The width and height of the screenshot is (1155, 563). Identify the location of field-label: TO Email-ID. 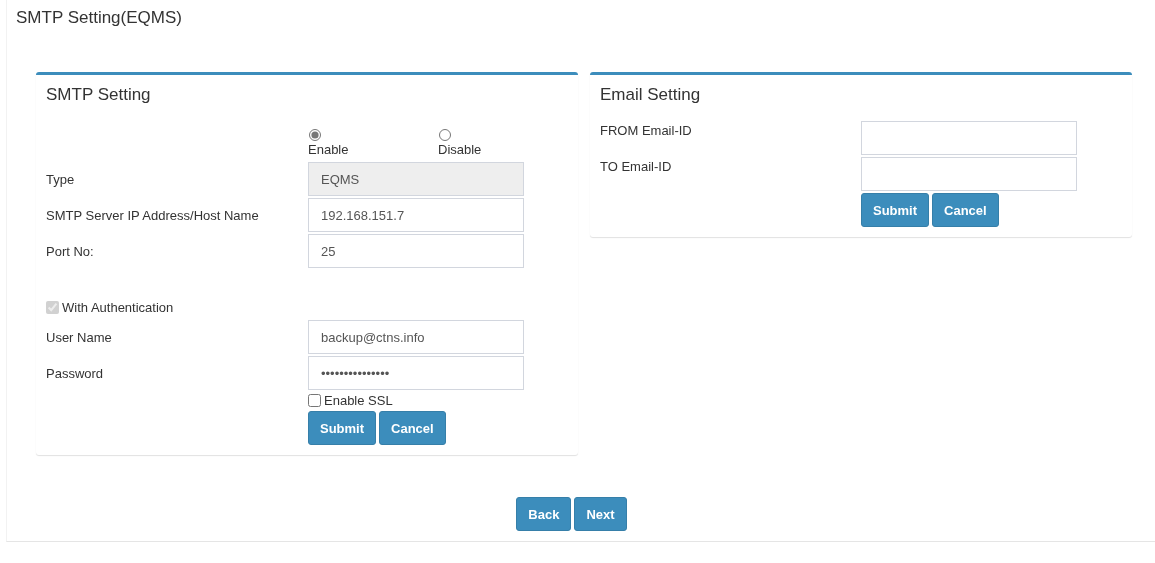
(636, 167).